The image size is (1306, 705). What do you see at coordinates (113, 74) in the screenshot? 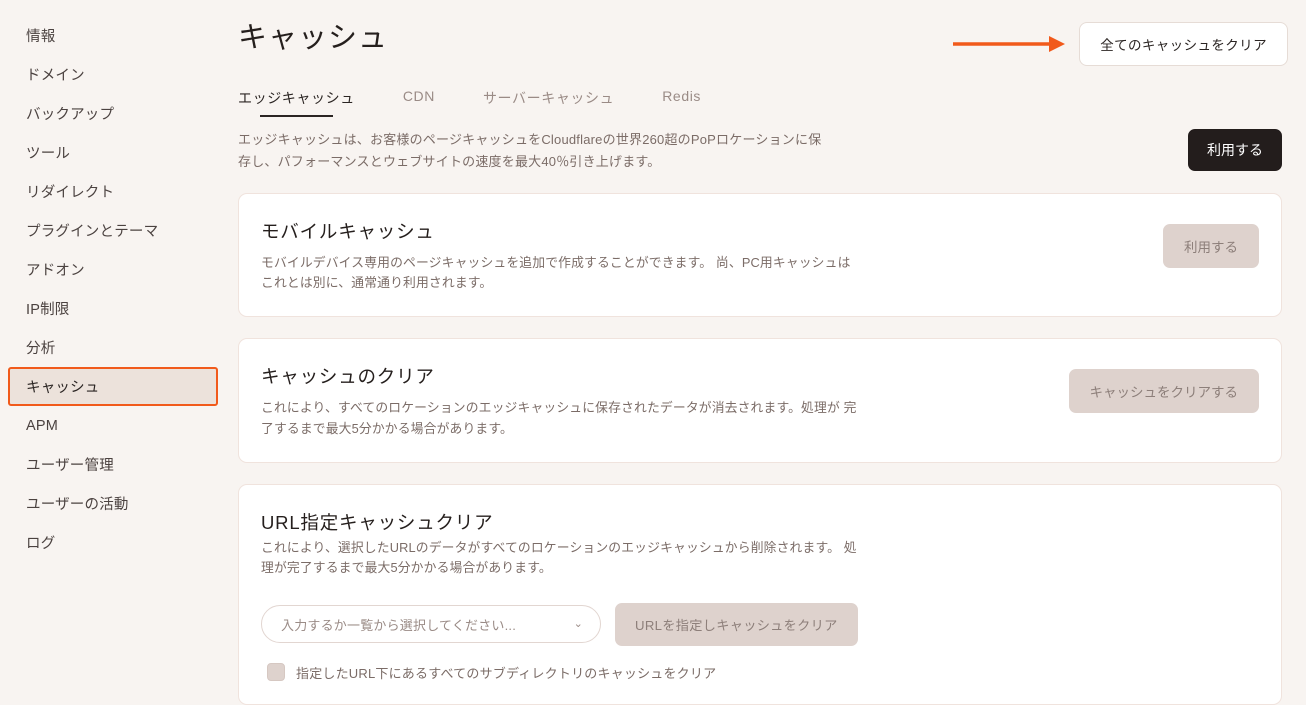
I see `sidebar-item-domain: ドメイン` at bounding box center [113, 74].